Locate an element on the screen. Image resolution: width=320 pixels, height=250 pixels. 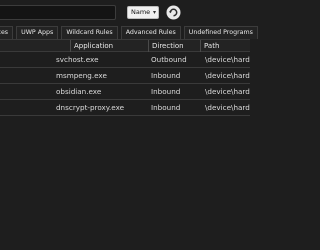
chevron-down-icon: ▾ is located at coordinates (154, 12).